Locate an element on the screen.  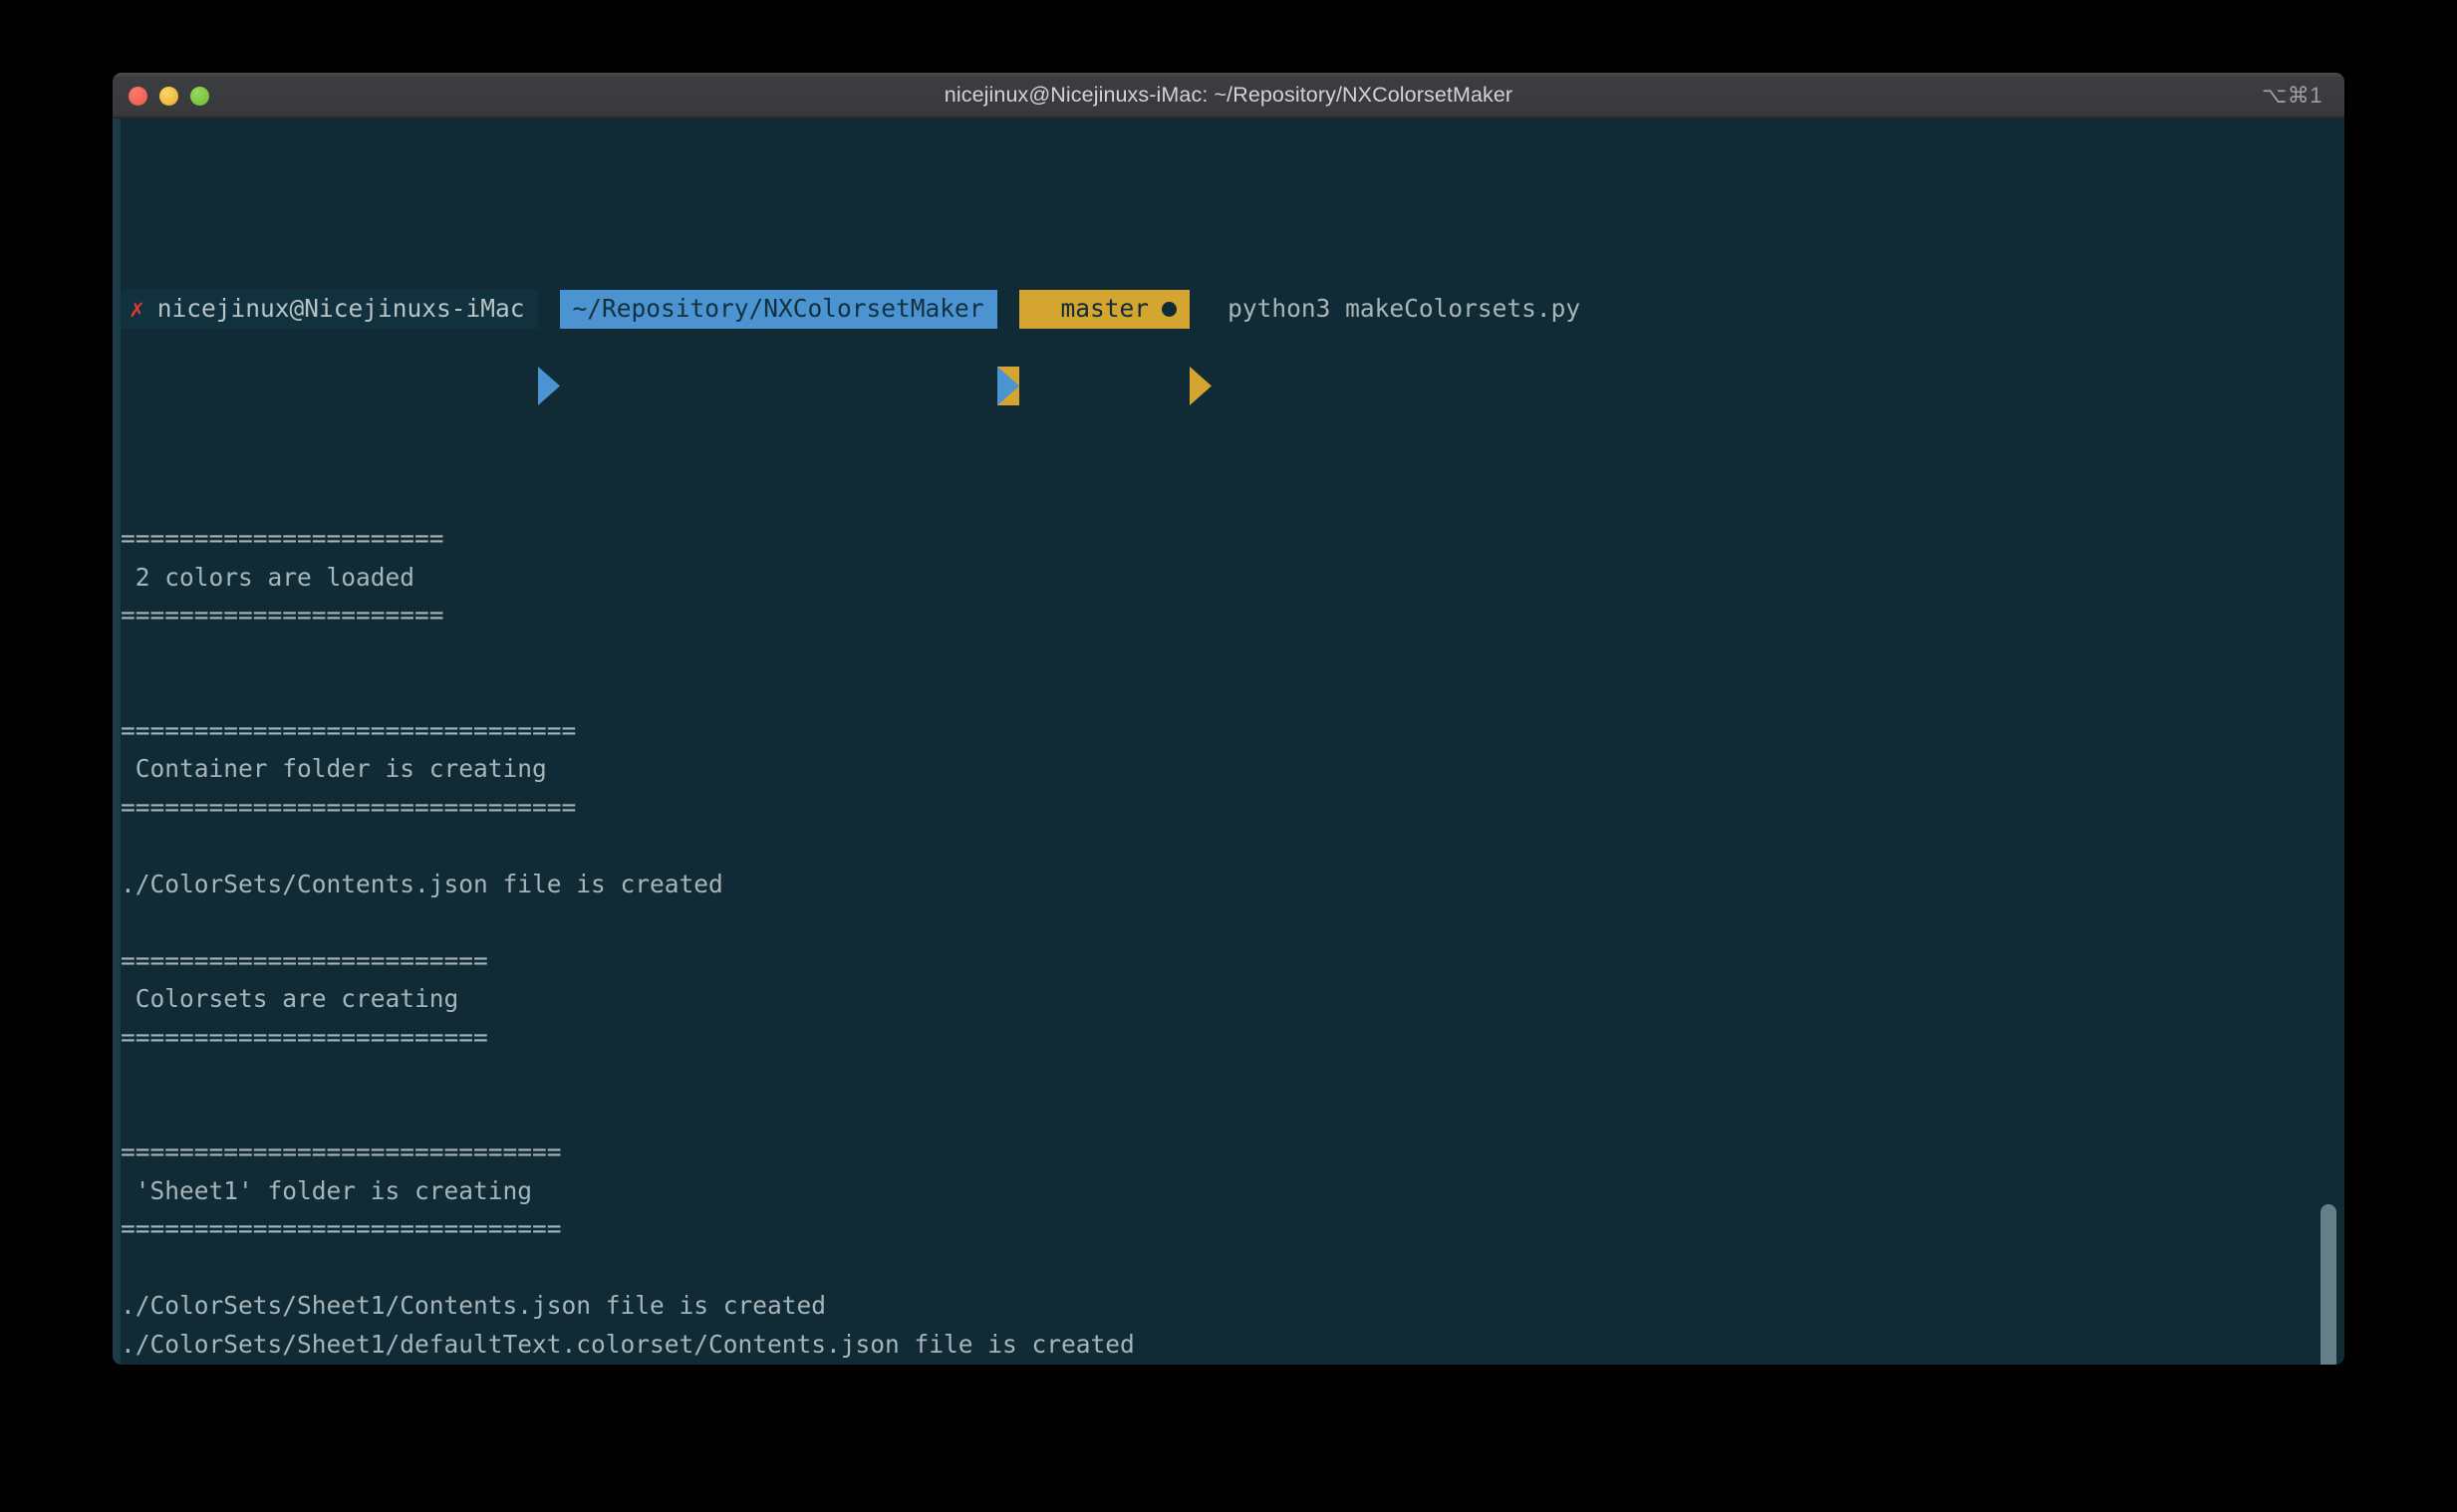
terminal-line-msg-1: 2 colors are loaded is located at coordinates (268, 577).